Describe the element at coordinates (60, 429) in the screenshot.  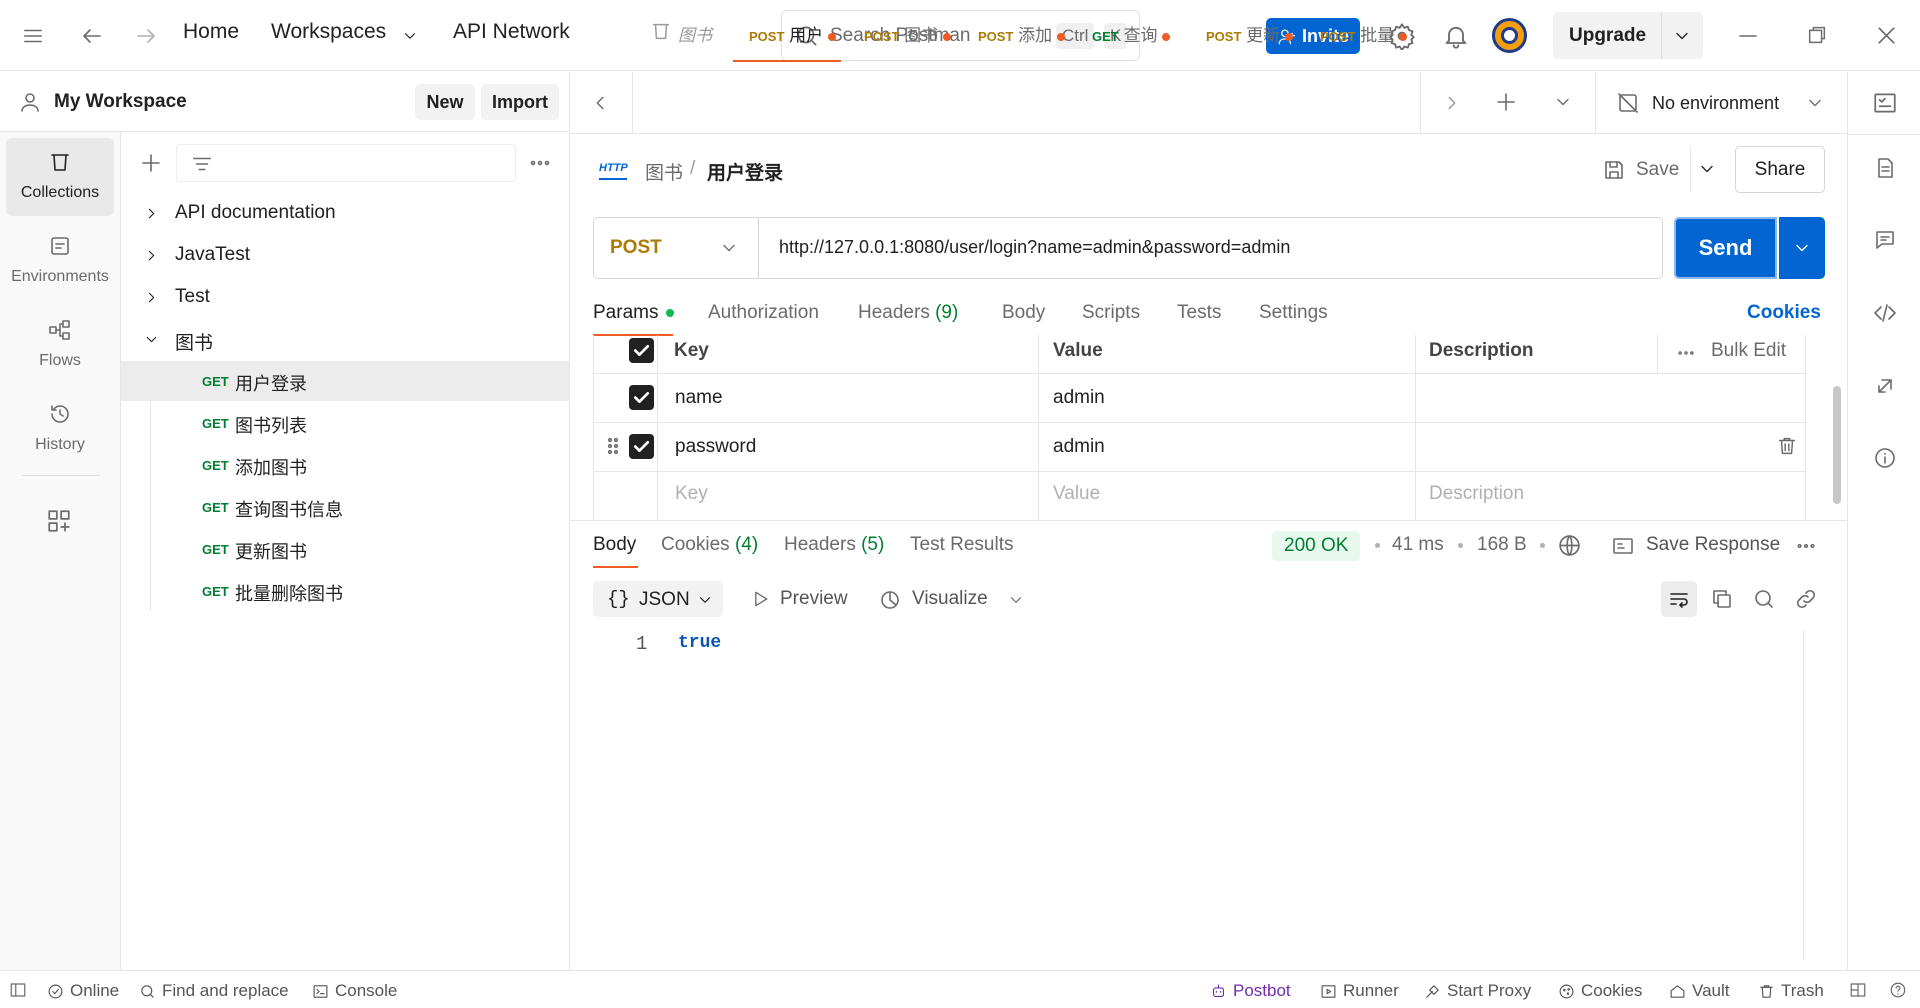
I see `rail-history: History` at that location.